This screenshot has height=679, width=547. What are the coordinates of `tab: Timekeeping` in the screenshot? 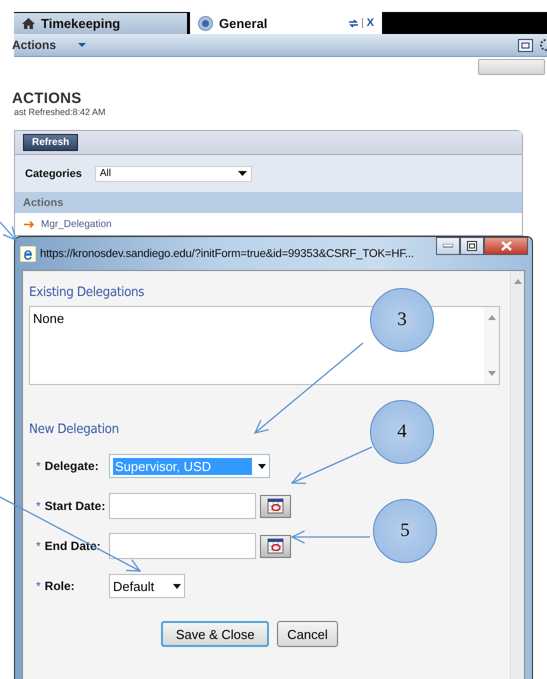 It's located at (100, 23).